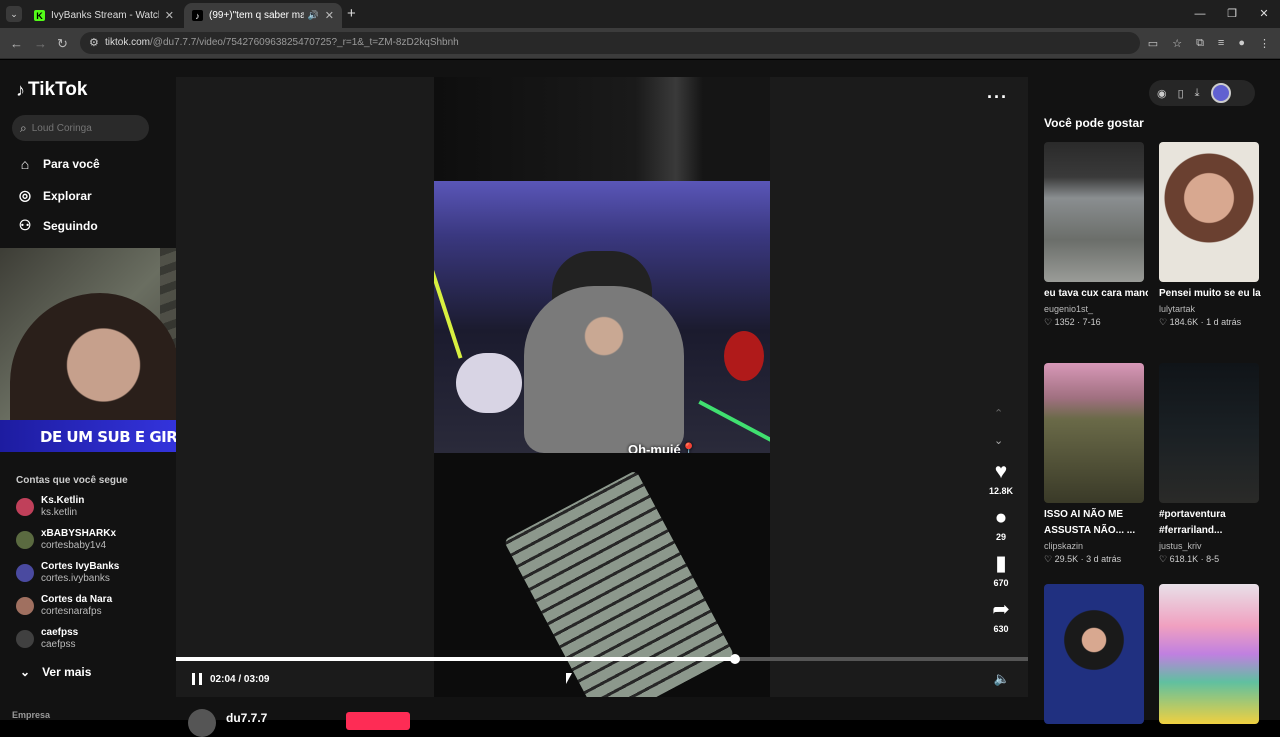 This screenshot has width=1280, height=737. I want to click on like-button: ♥ 12.8K, so click(1001, 478).